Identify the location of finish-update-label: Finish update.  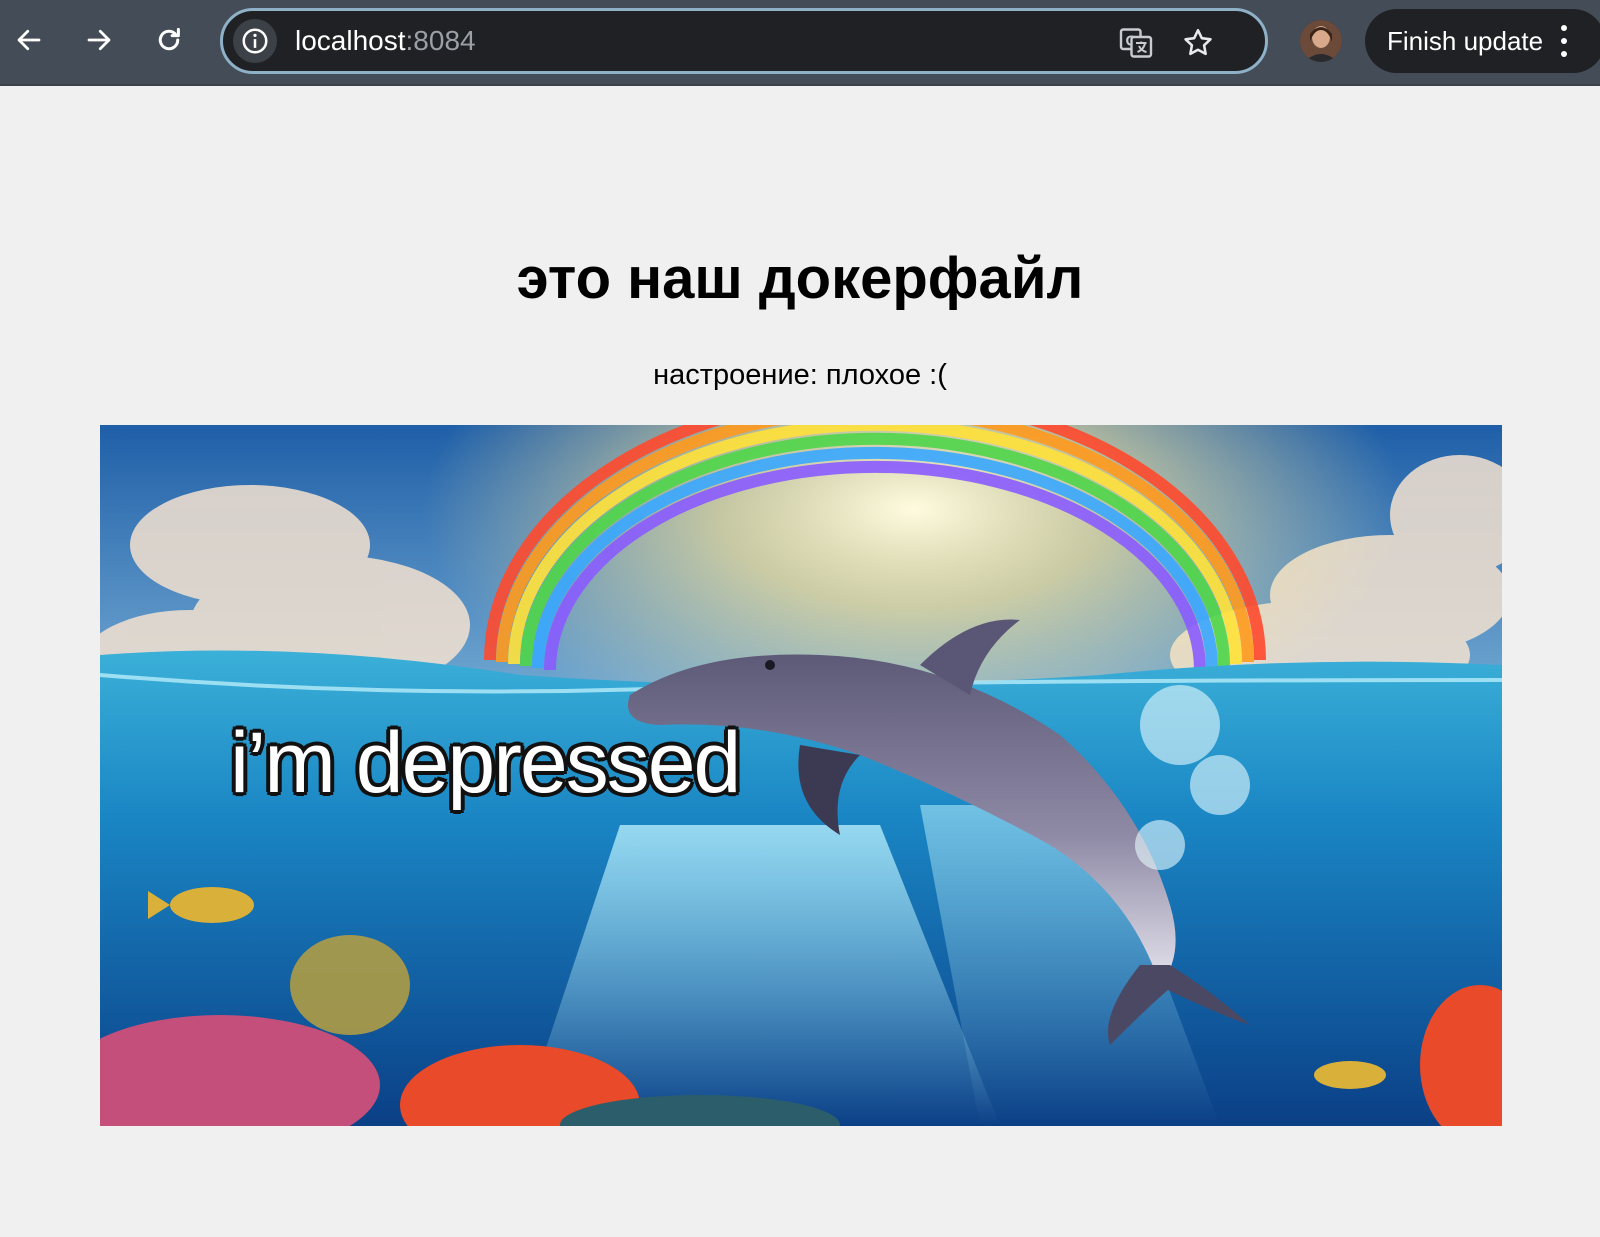
(1465, 41).